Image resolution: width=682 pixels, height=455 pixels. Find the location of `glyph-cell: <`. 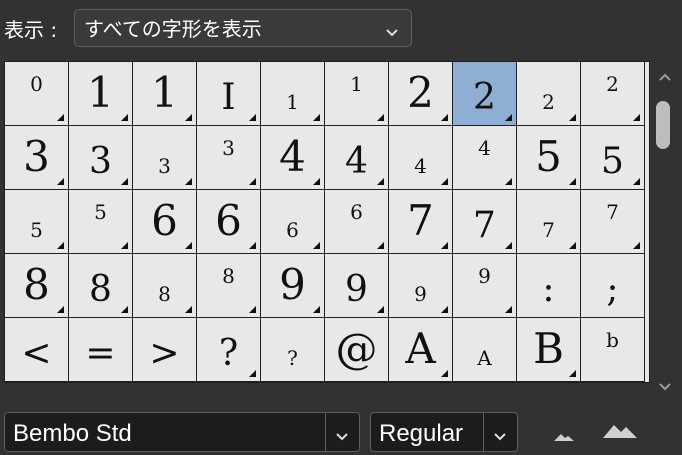

glyph-cell: < is located at coordinates (37, 350).